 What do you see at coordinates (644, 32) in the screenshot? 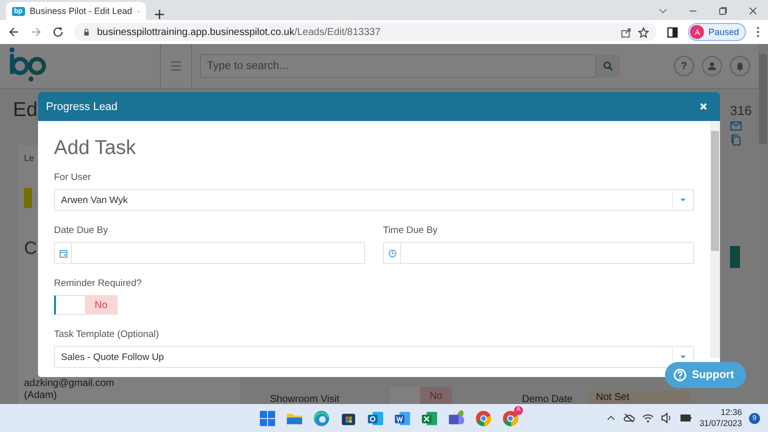
I see `star-icon` at bounding box center [644, 32].